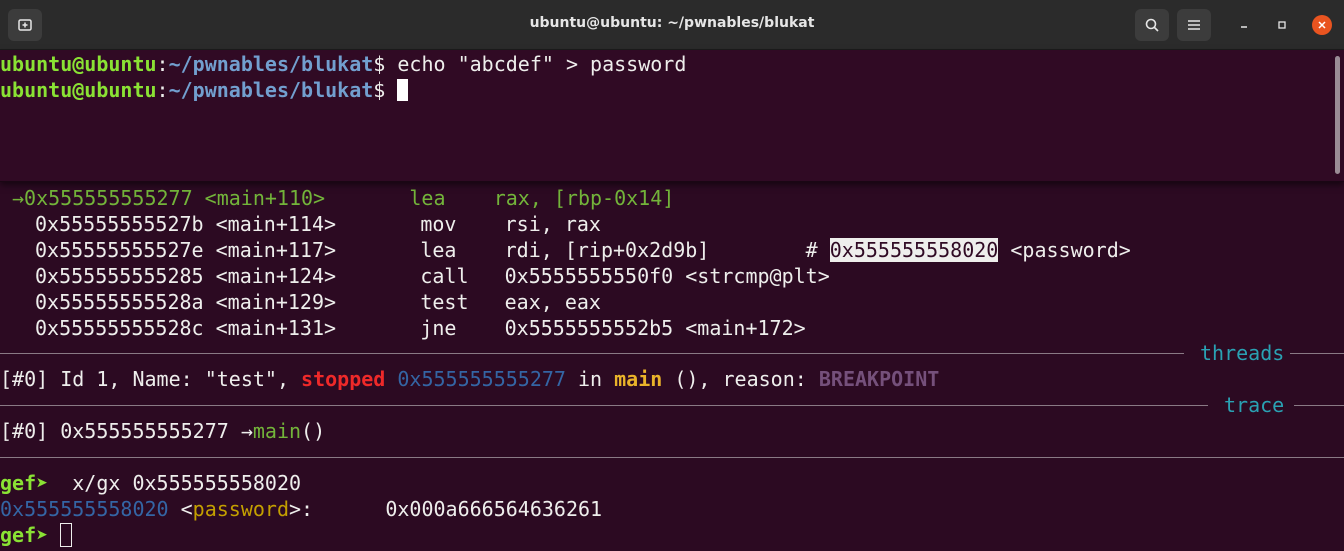 This screenshot has height=551, width=1344. What do you see at coordinates (592, 353) in the screenshot?
I see `threads-separator` at bounding box center [592, 353].